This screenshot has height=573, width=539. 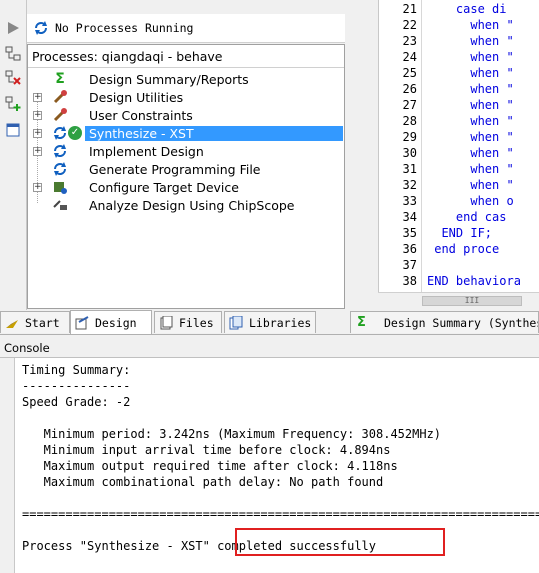 I want to click on tab-design-summary: Σ Design Summary (Synthesi, so click(x=444, y=322).